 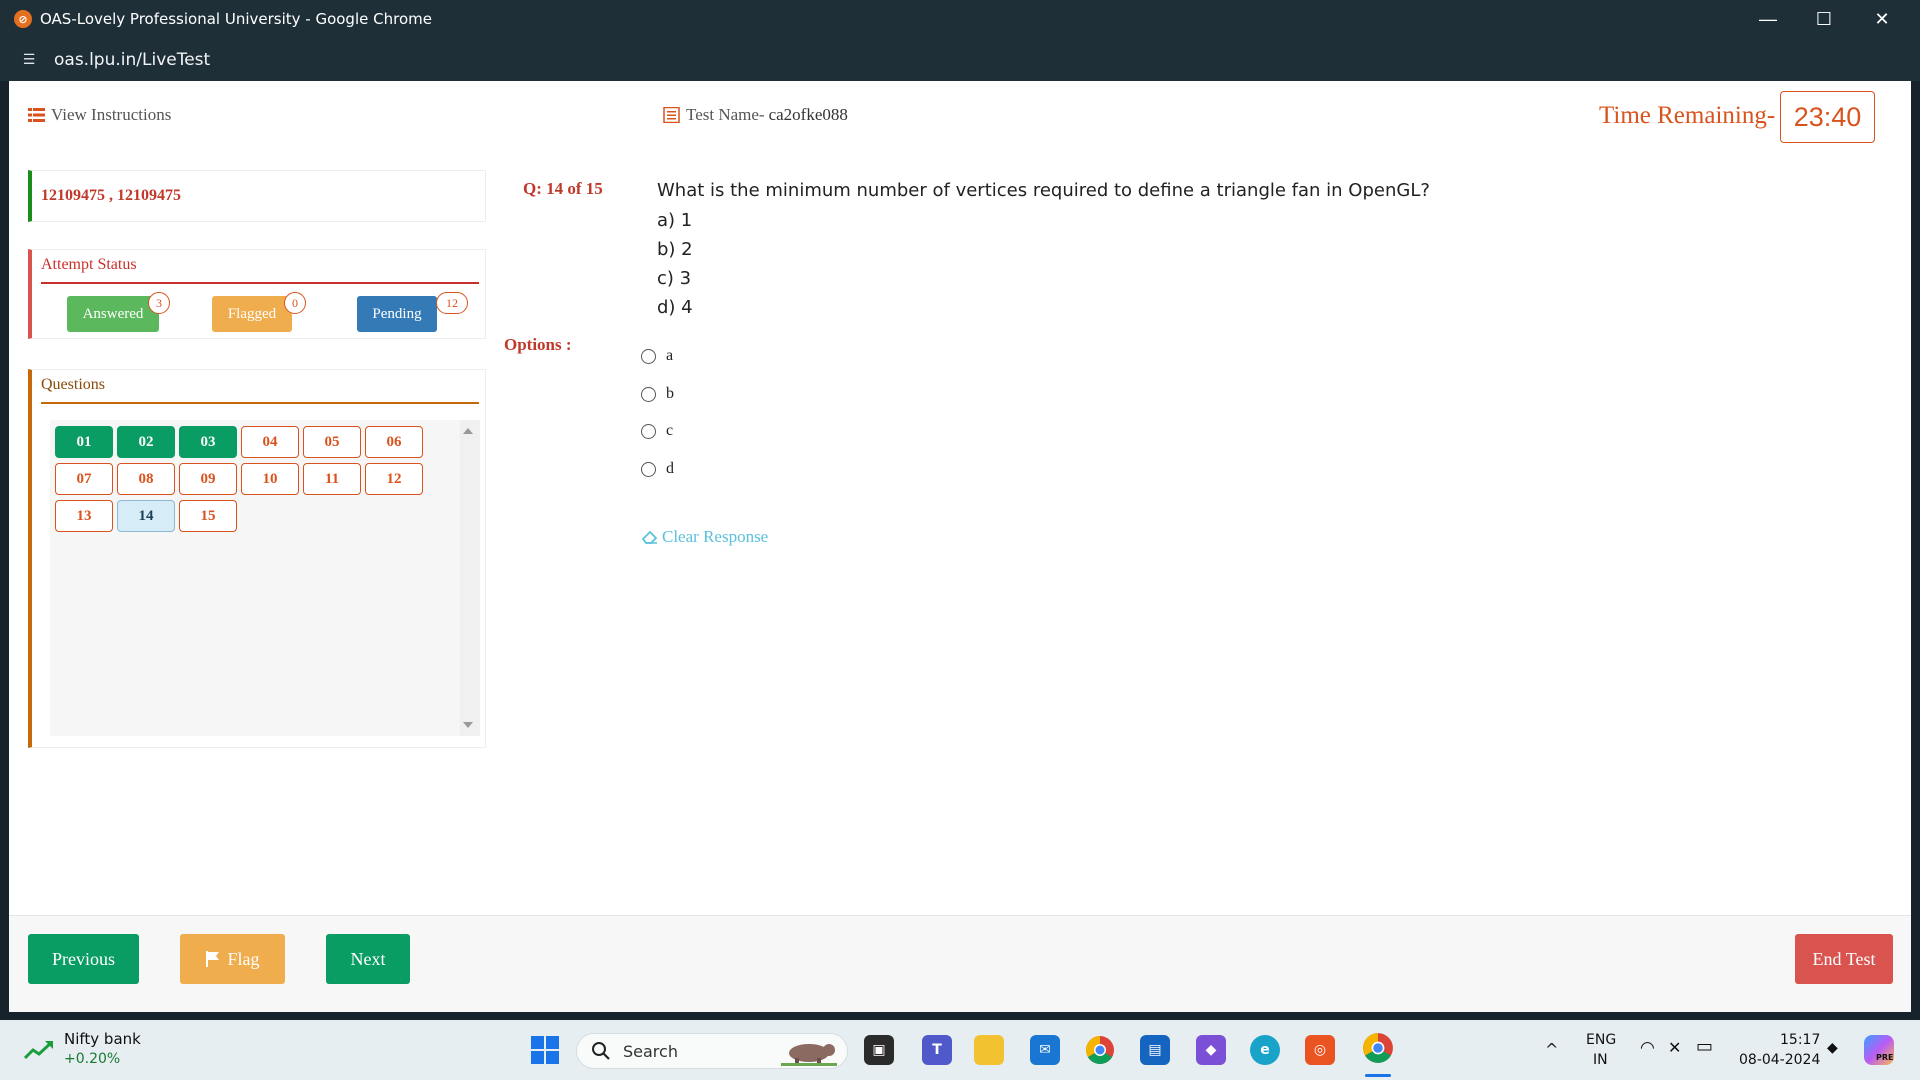 I want to click on site-info-icon: ☰, so click(x=29, y=60).